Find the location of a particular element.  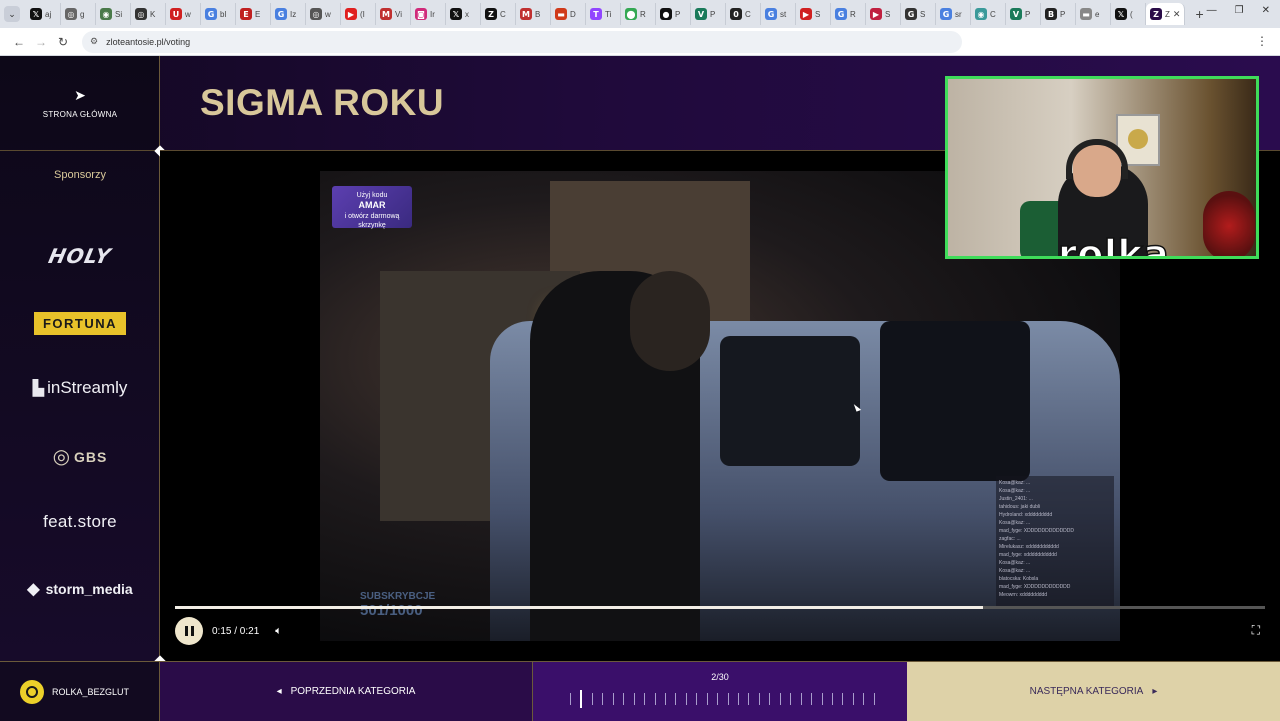

browser-tab: G Iz is located at coordinates (288, 14).